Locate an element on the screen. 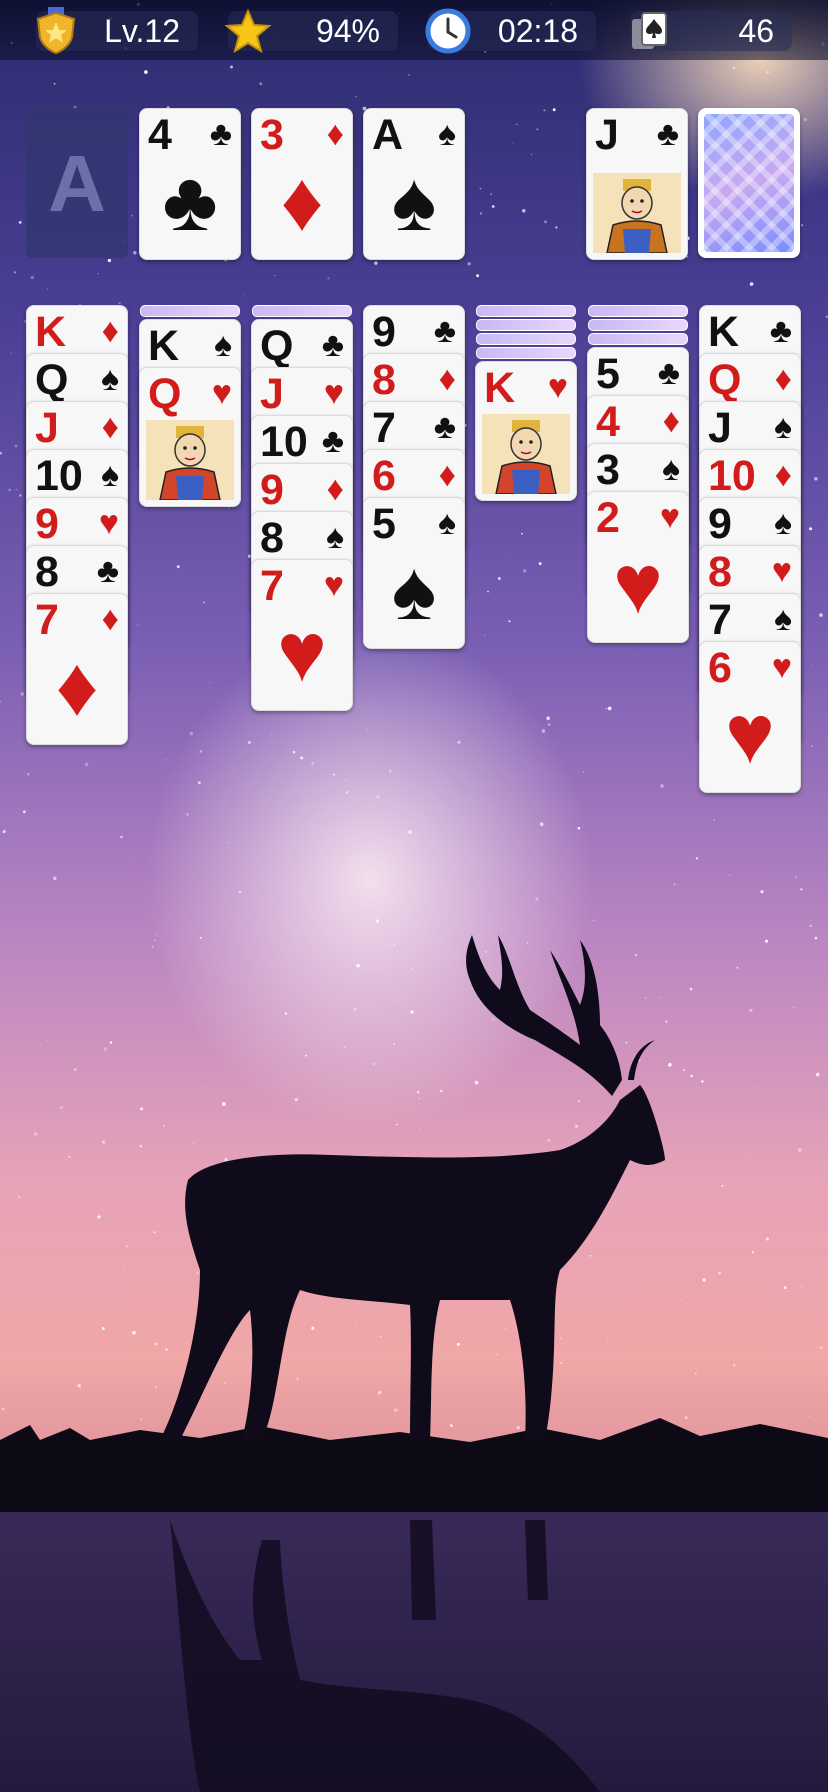  foundation-card: 4 ♣ ♣ is located at coordinates (190, 184).